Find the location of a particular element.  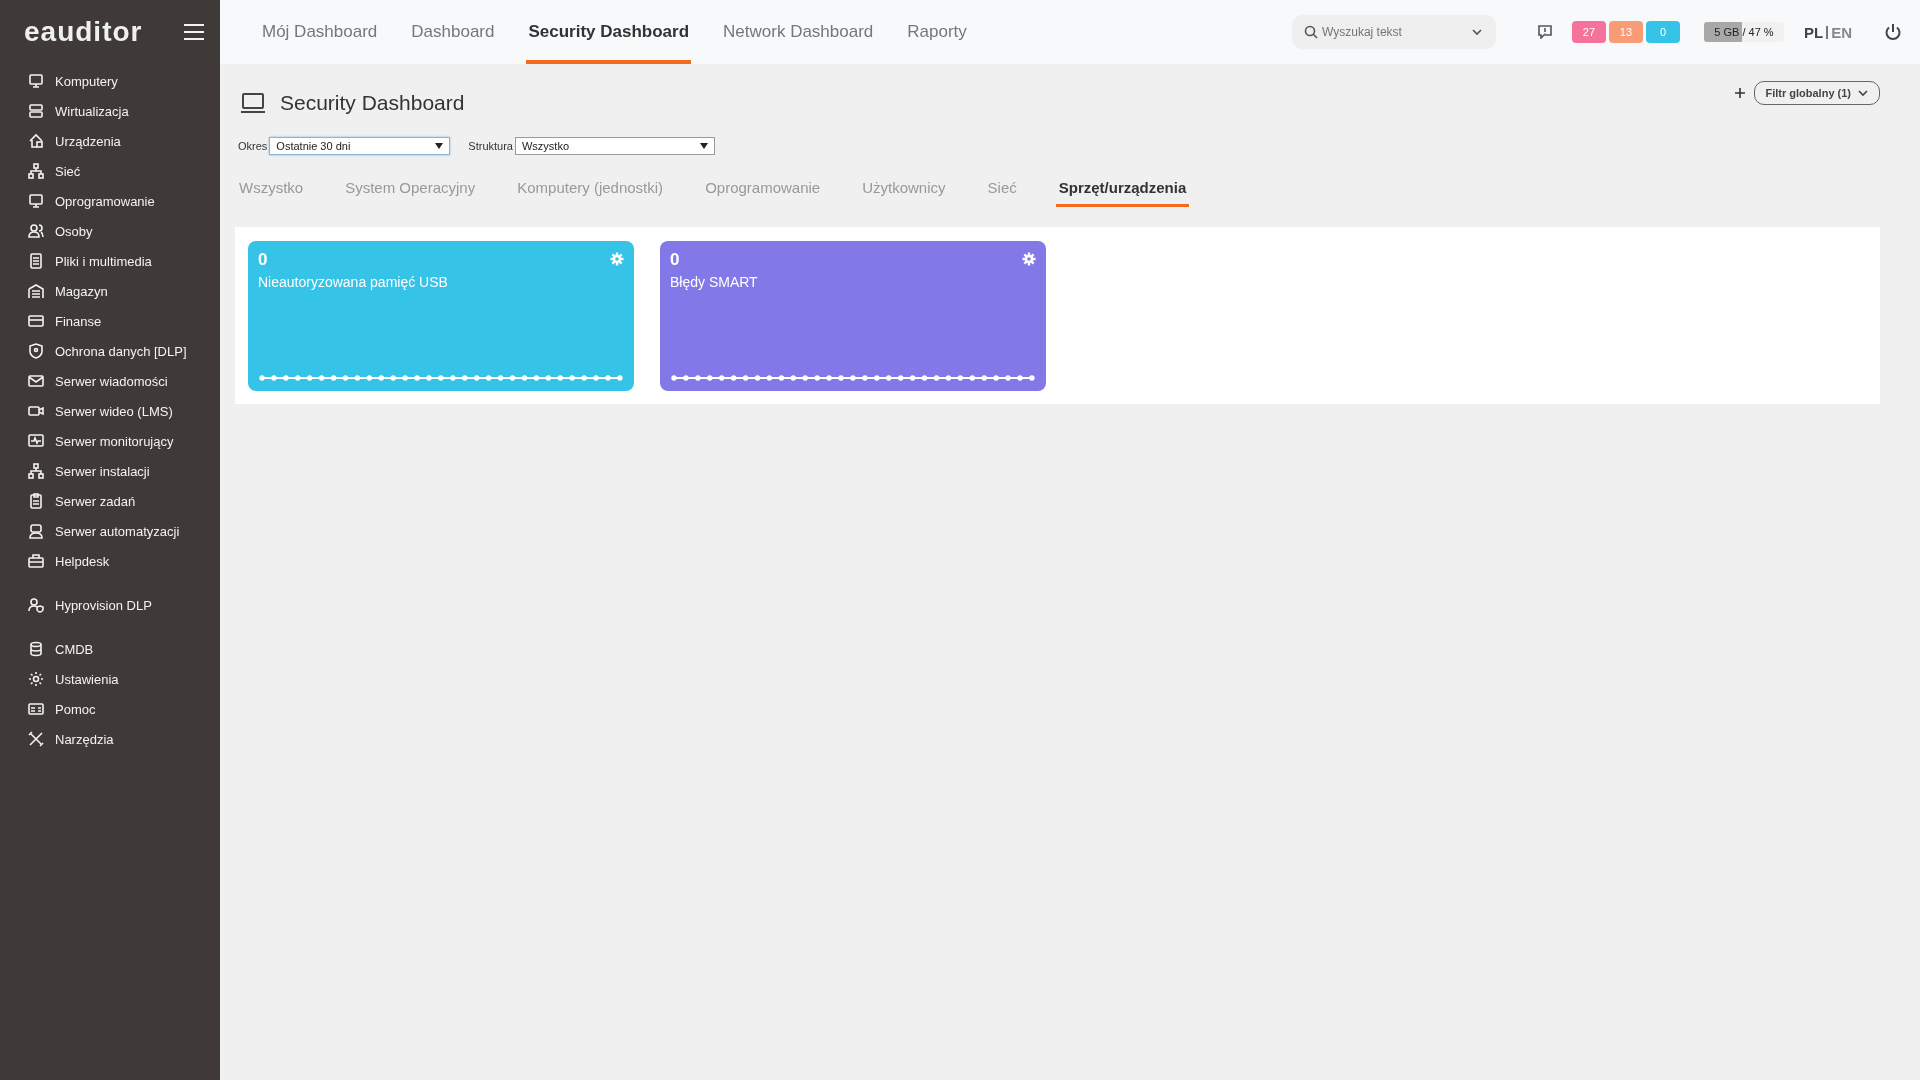

nav-tab: Network Dashboard is located at coordinates (798, 34).